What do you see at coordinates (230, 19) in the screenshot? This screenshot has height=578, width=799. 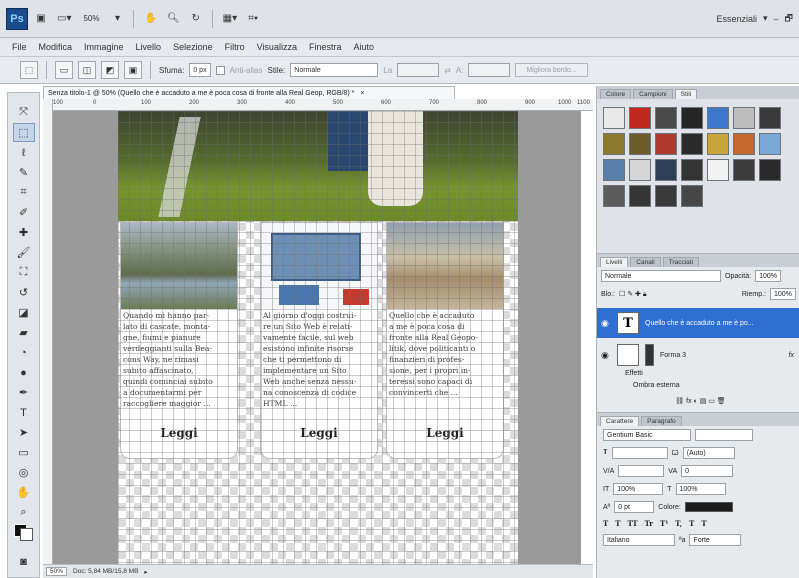 I see `arrange-documents-icon: ▦▾` at bounding box center [230, 19].